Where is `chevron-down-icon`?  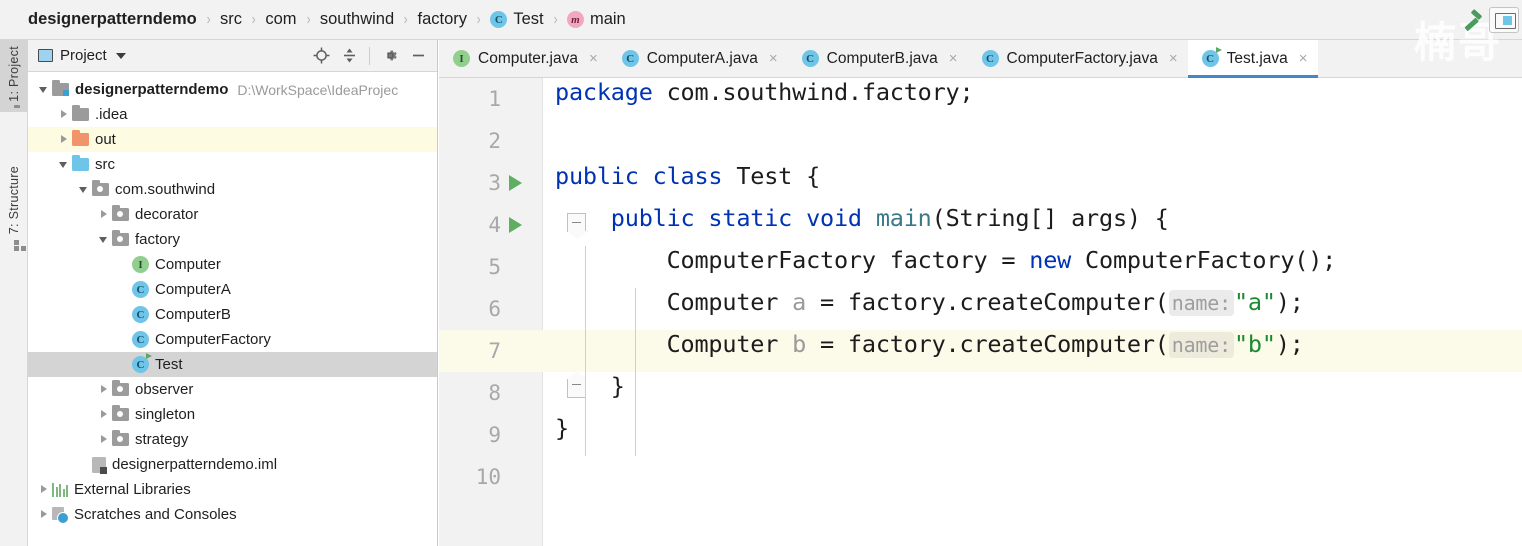 chevron-down-icon is located at coordinates (120, 55).